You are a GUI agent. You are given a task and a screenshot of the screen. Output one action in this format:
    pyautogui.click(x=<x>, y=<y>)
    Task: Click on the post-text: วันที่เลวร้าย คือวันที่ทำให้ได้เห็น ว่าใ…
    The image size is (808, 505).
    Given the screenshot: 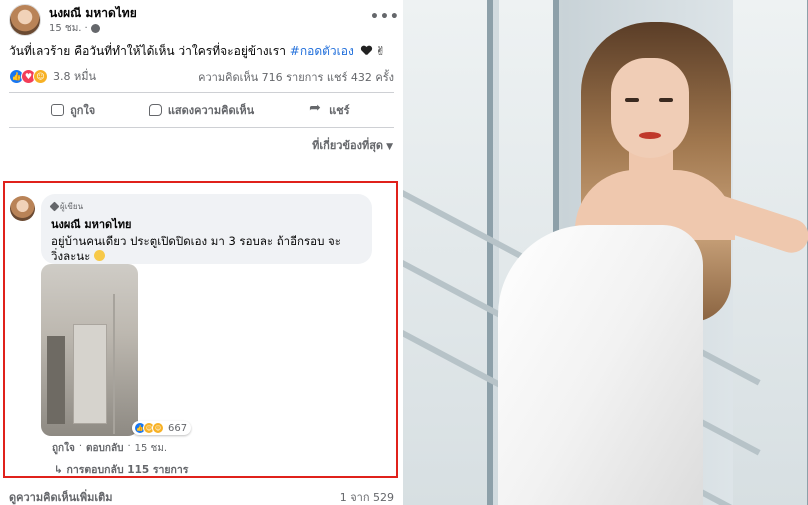 What is the action you would take?
    pyautogui.click(x=197, y=51)
    